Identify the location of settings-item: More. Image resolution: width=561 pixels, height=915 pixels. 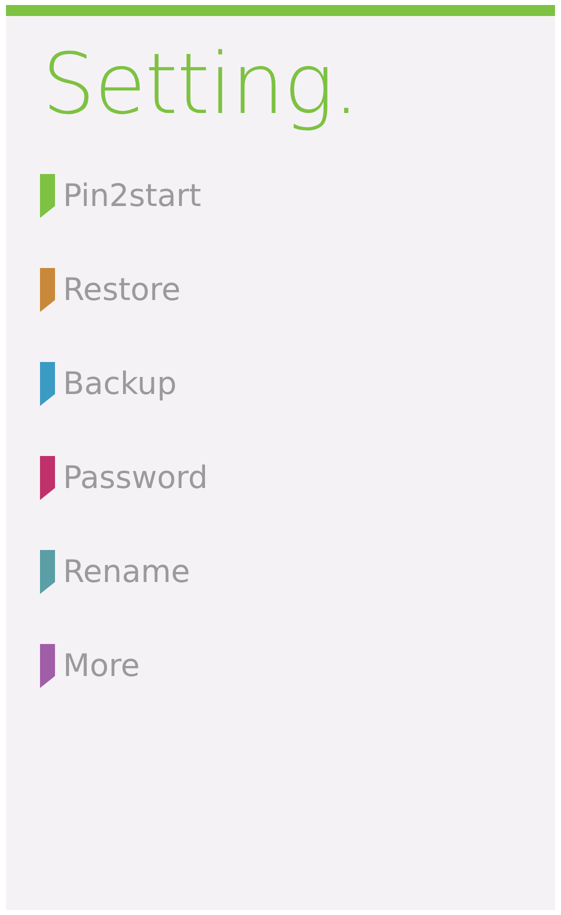
(90, 666).